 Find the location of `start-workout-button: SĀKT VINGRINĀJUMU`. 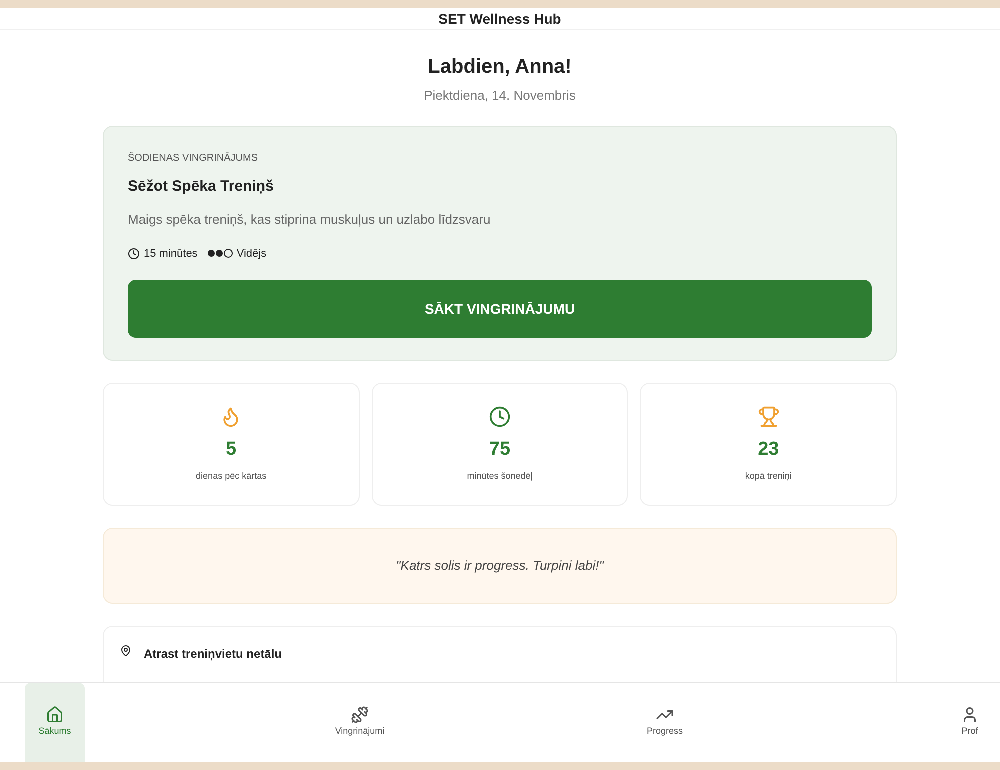

start-workout-button: SĀKT VINGRINĀJUMU is located at coordinates (500, 309).